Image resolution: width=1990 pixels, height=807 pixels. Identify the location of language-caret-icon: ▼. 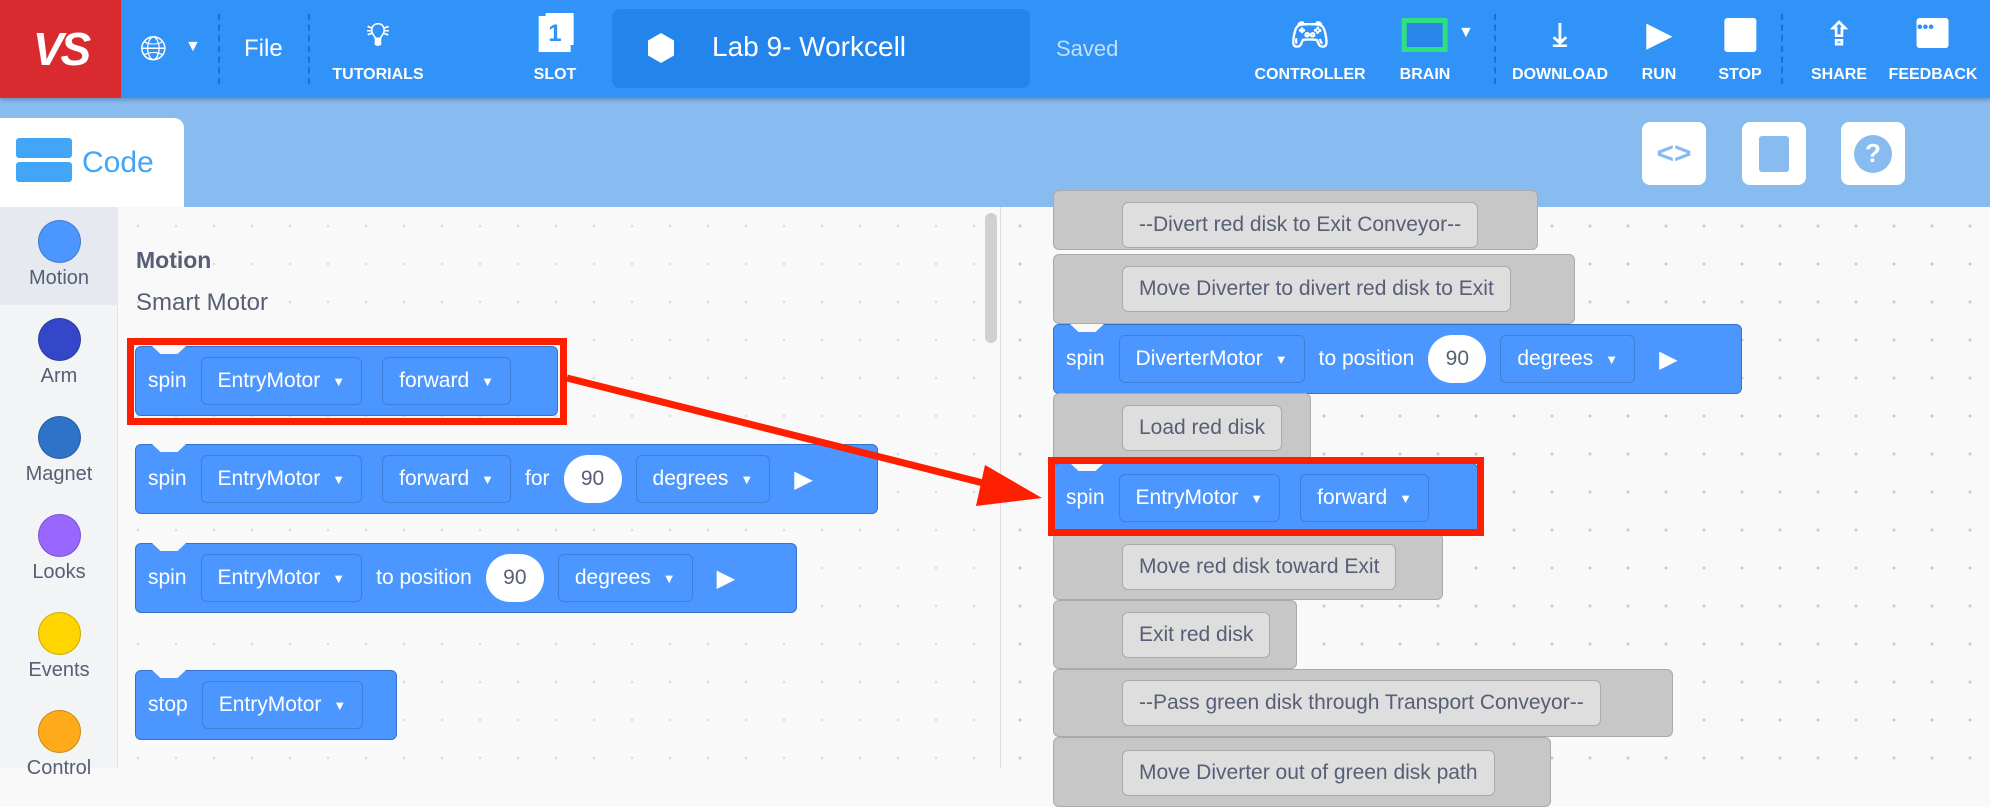
(193, 47).